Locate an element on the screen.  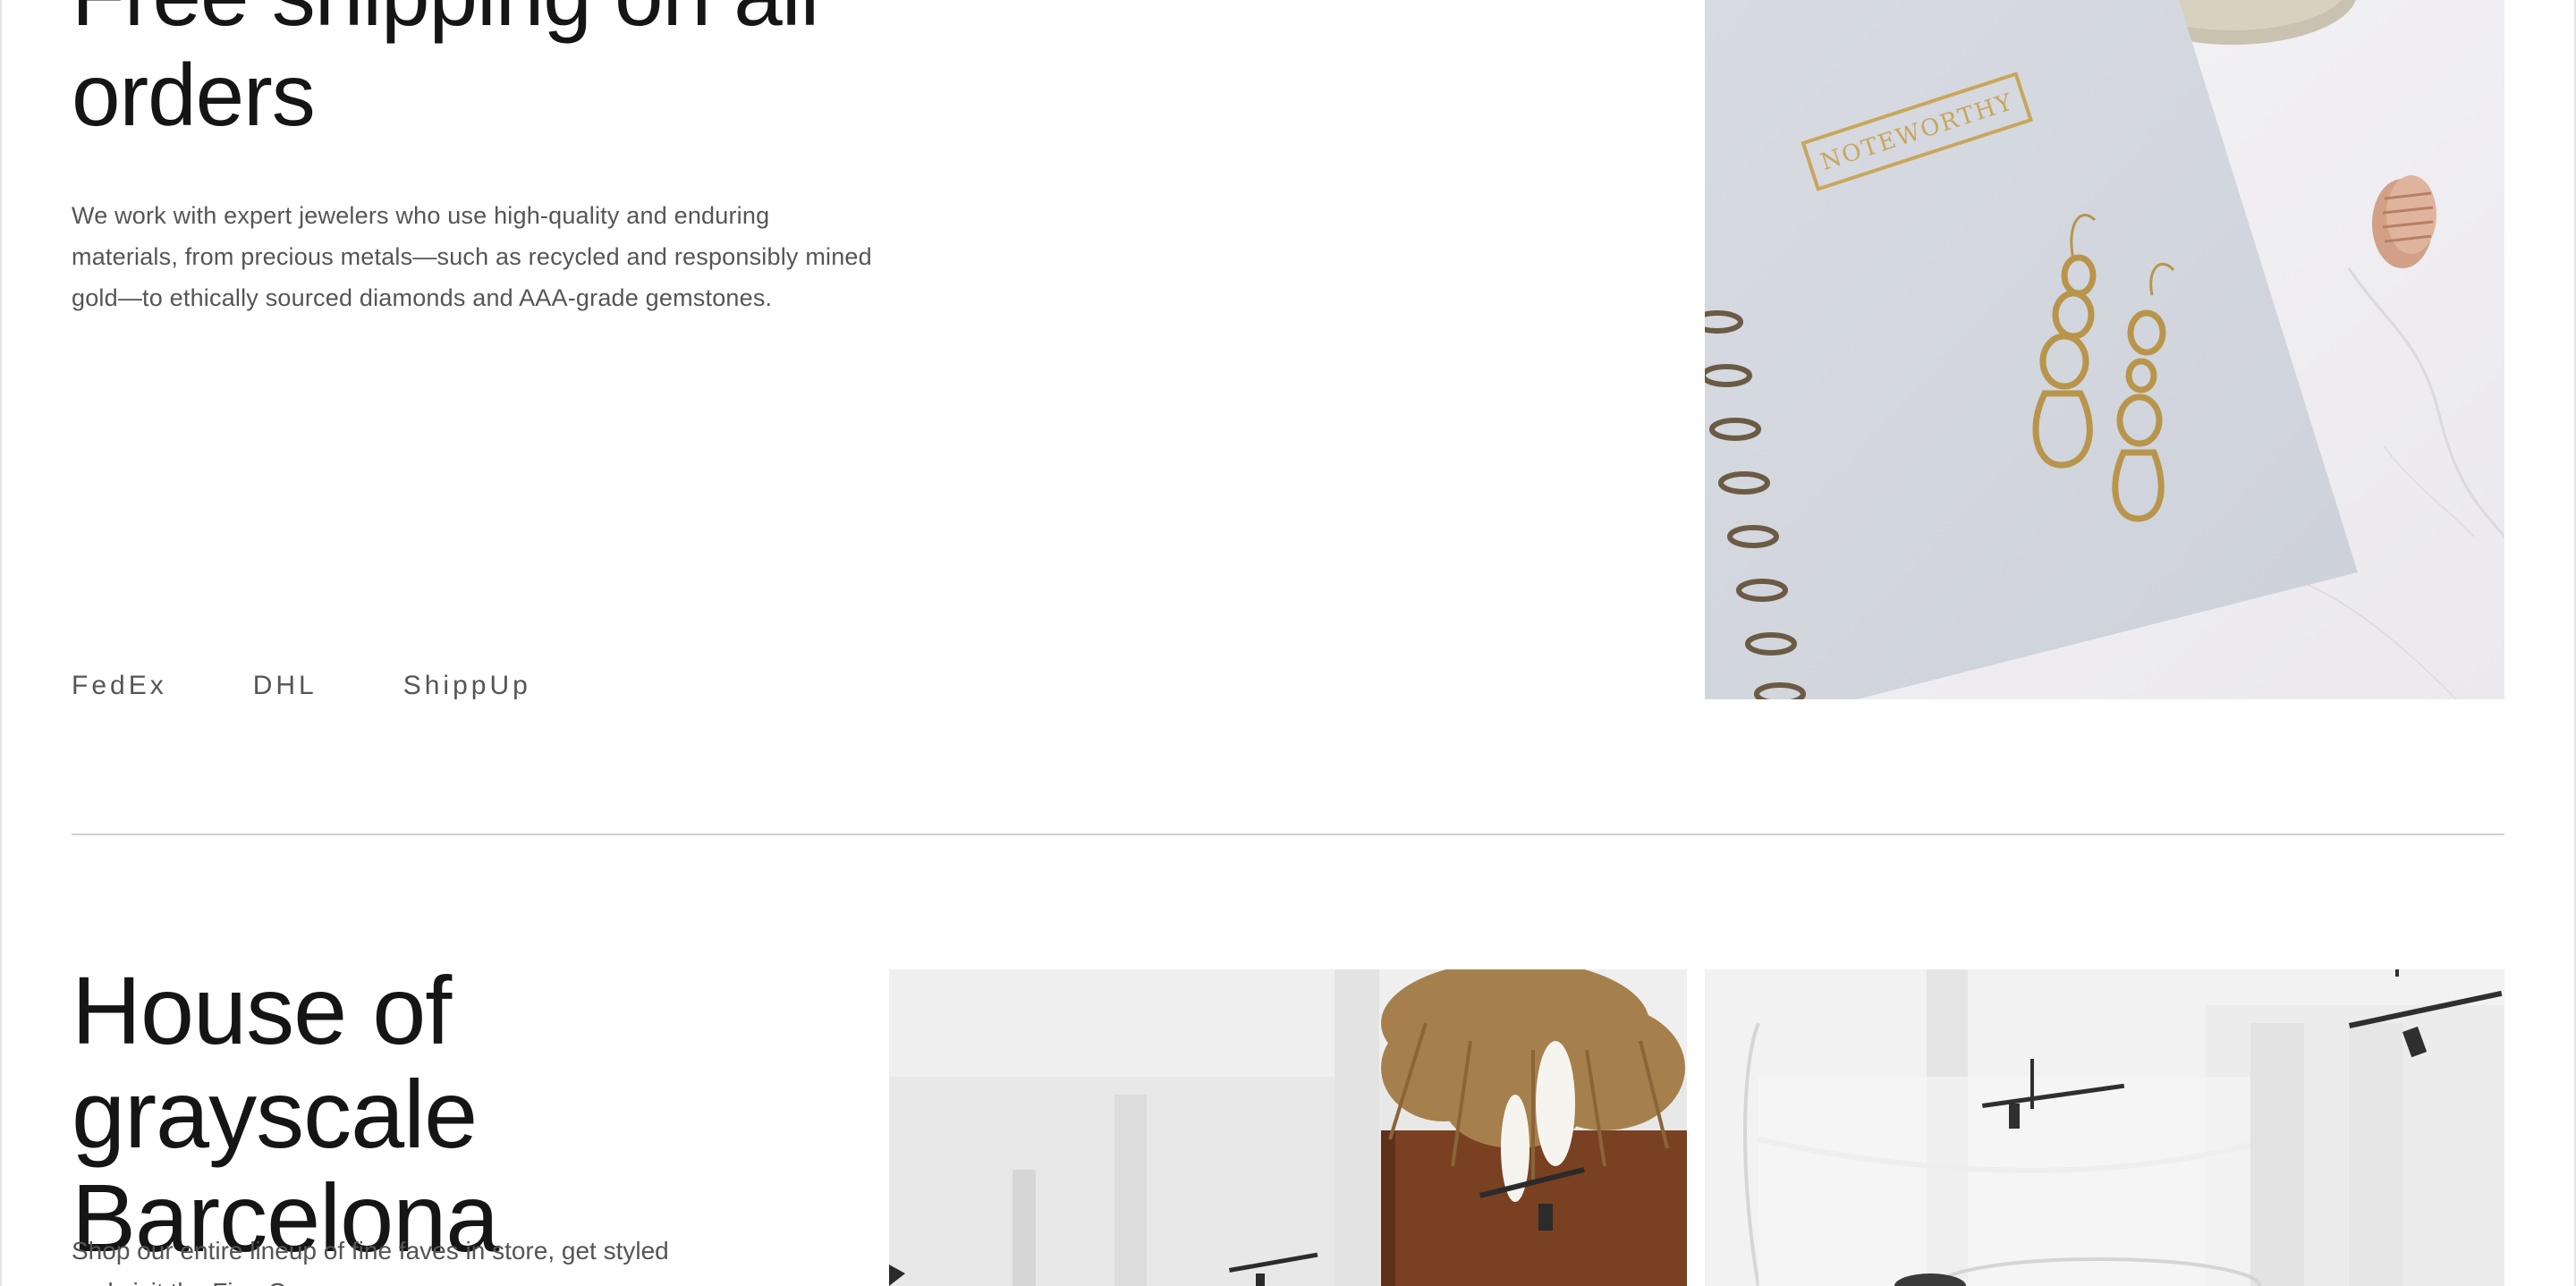
carrier-fedex: FedEx is located at coordinates (119, 685).